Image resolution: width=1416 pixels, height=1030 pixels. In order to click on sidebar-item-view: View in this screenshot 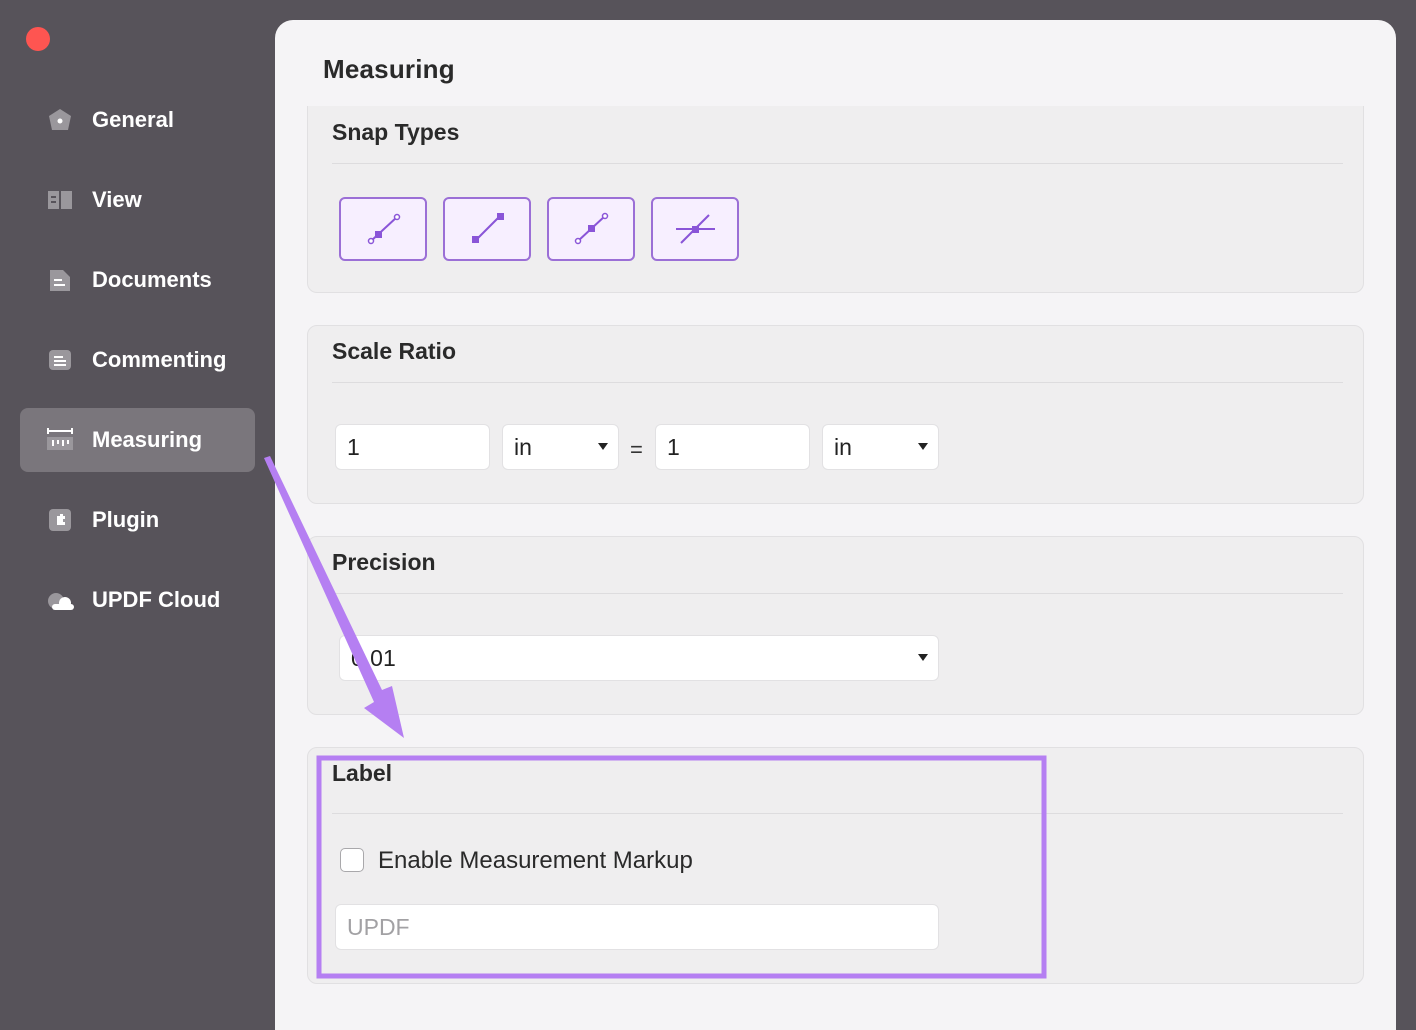, I will do `click(137, 200)`.